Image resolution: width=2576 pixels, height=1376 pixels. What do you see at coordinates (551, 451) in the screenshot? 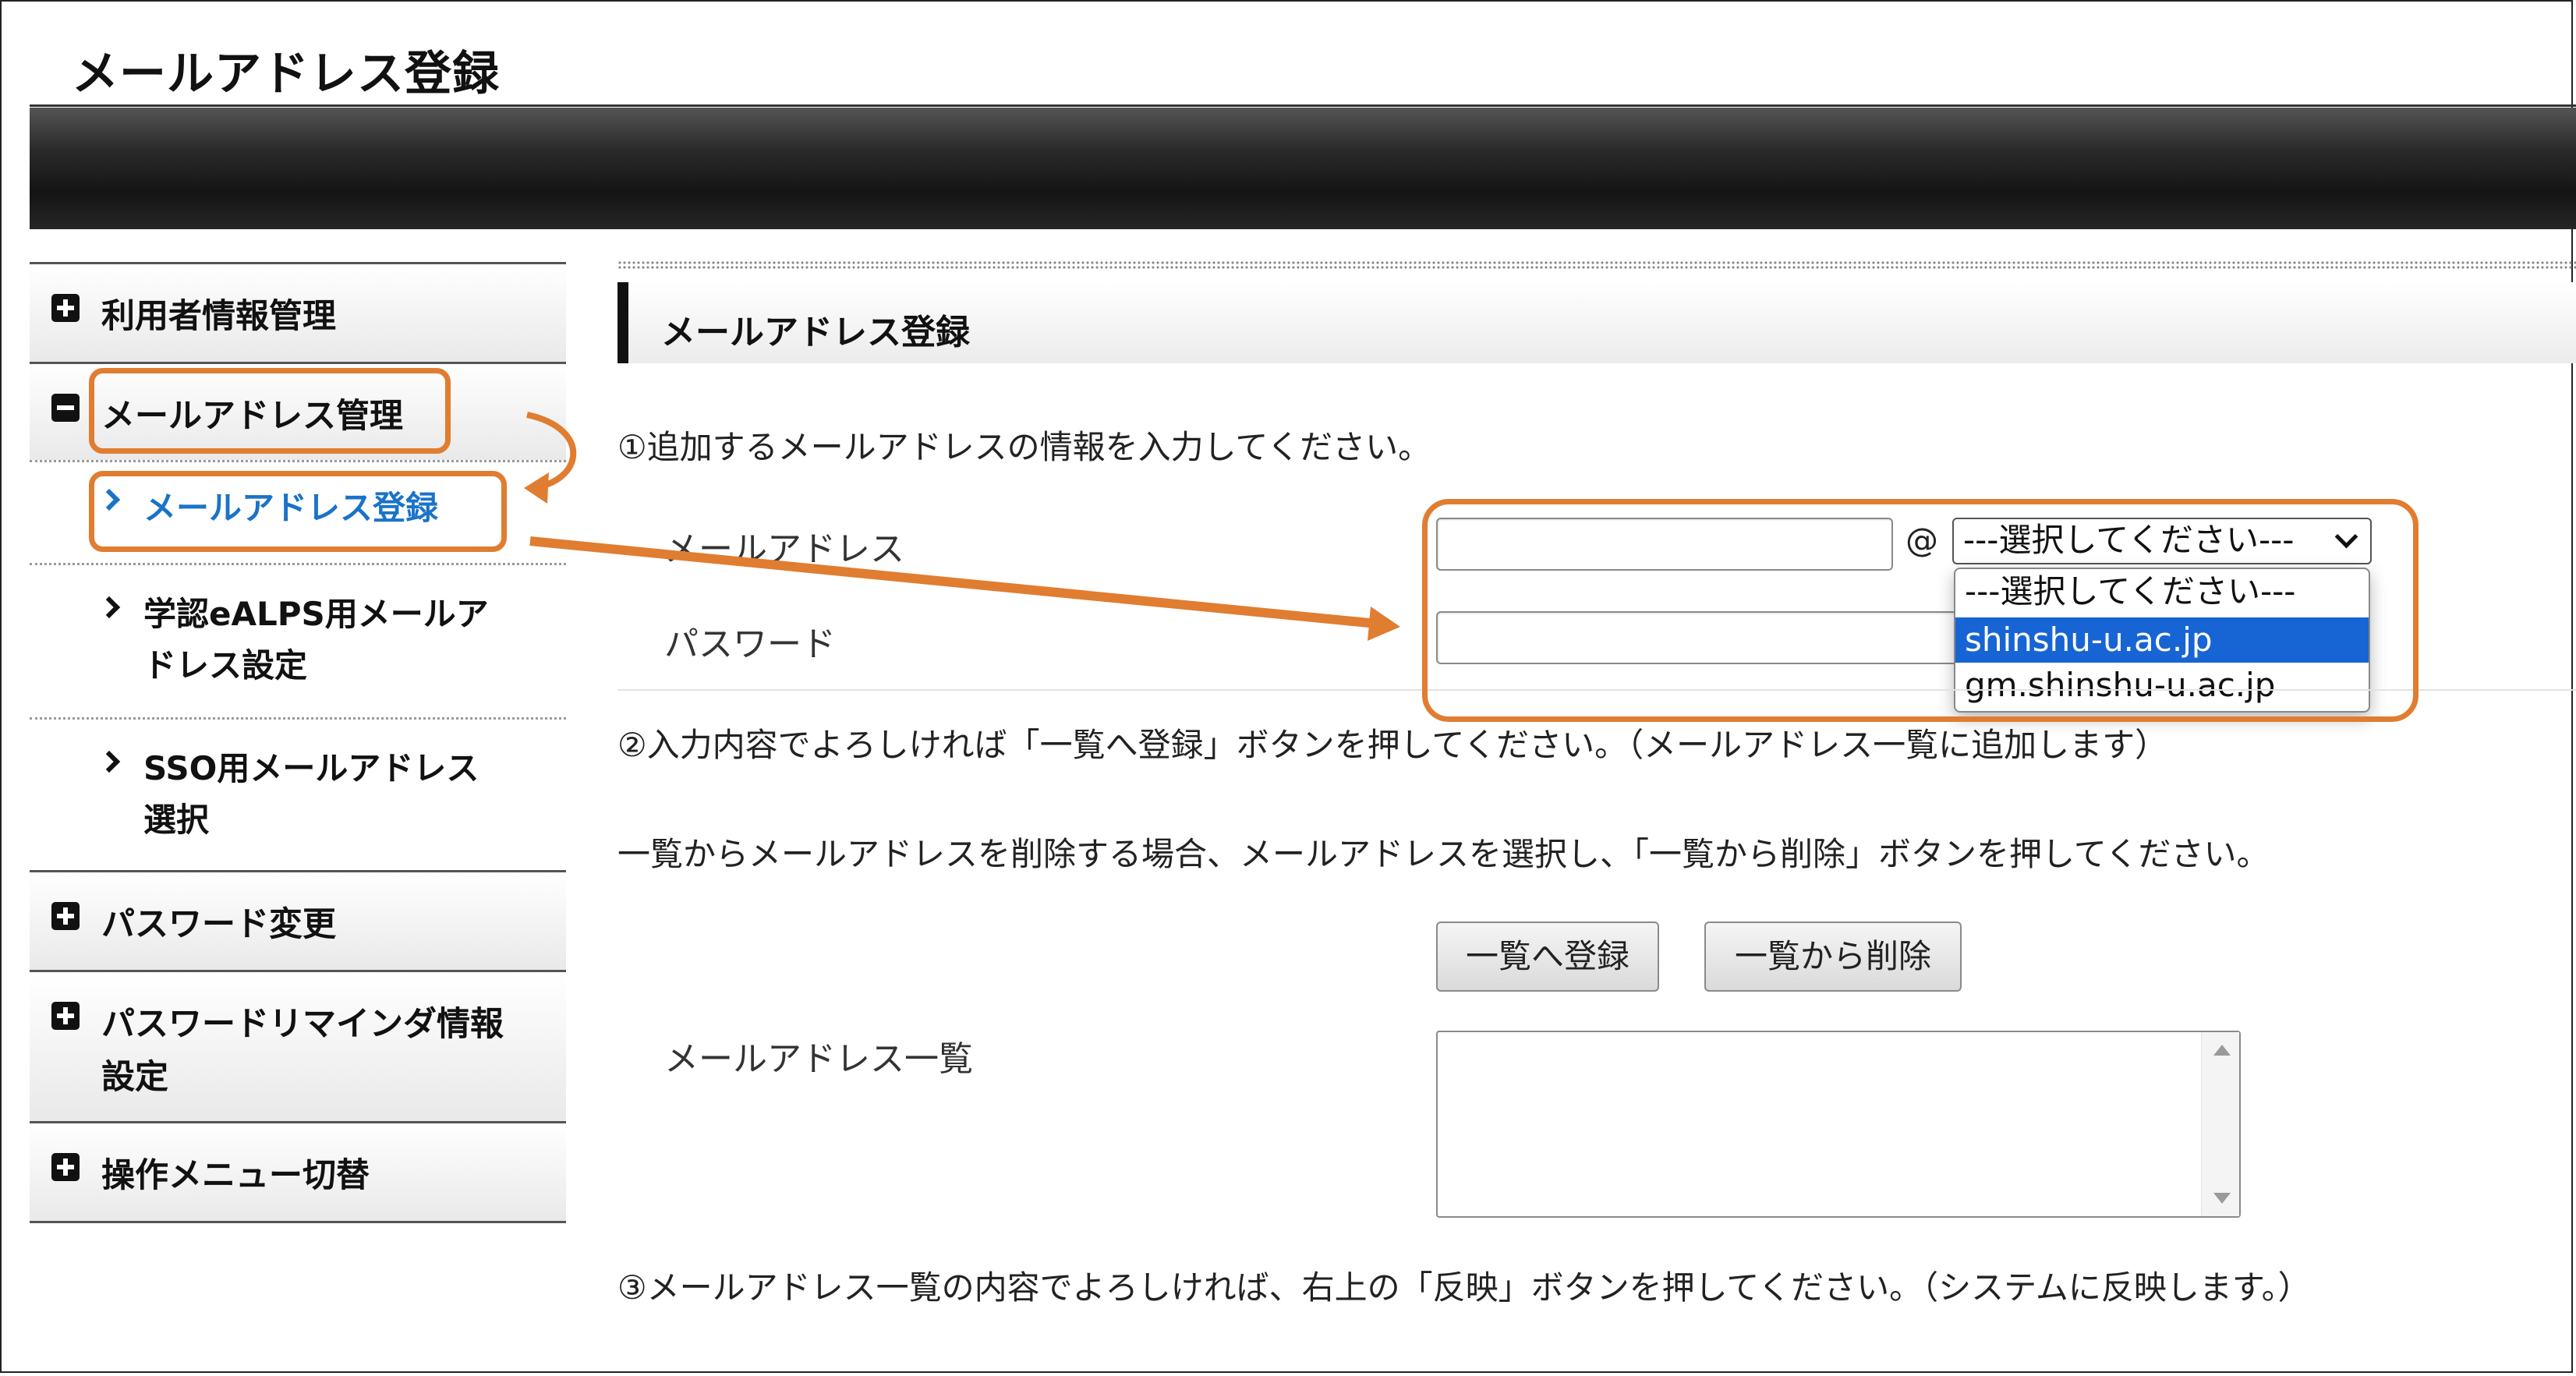
I see `curved-arrow-line` at bounding box center [551, 451].